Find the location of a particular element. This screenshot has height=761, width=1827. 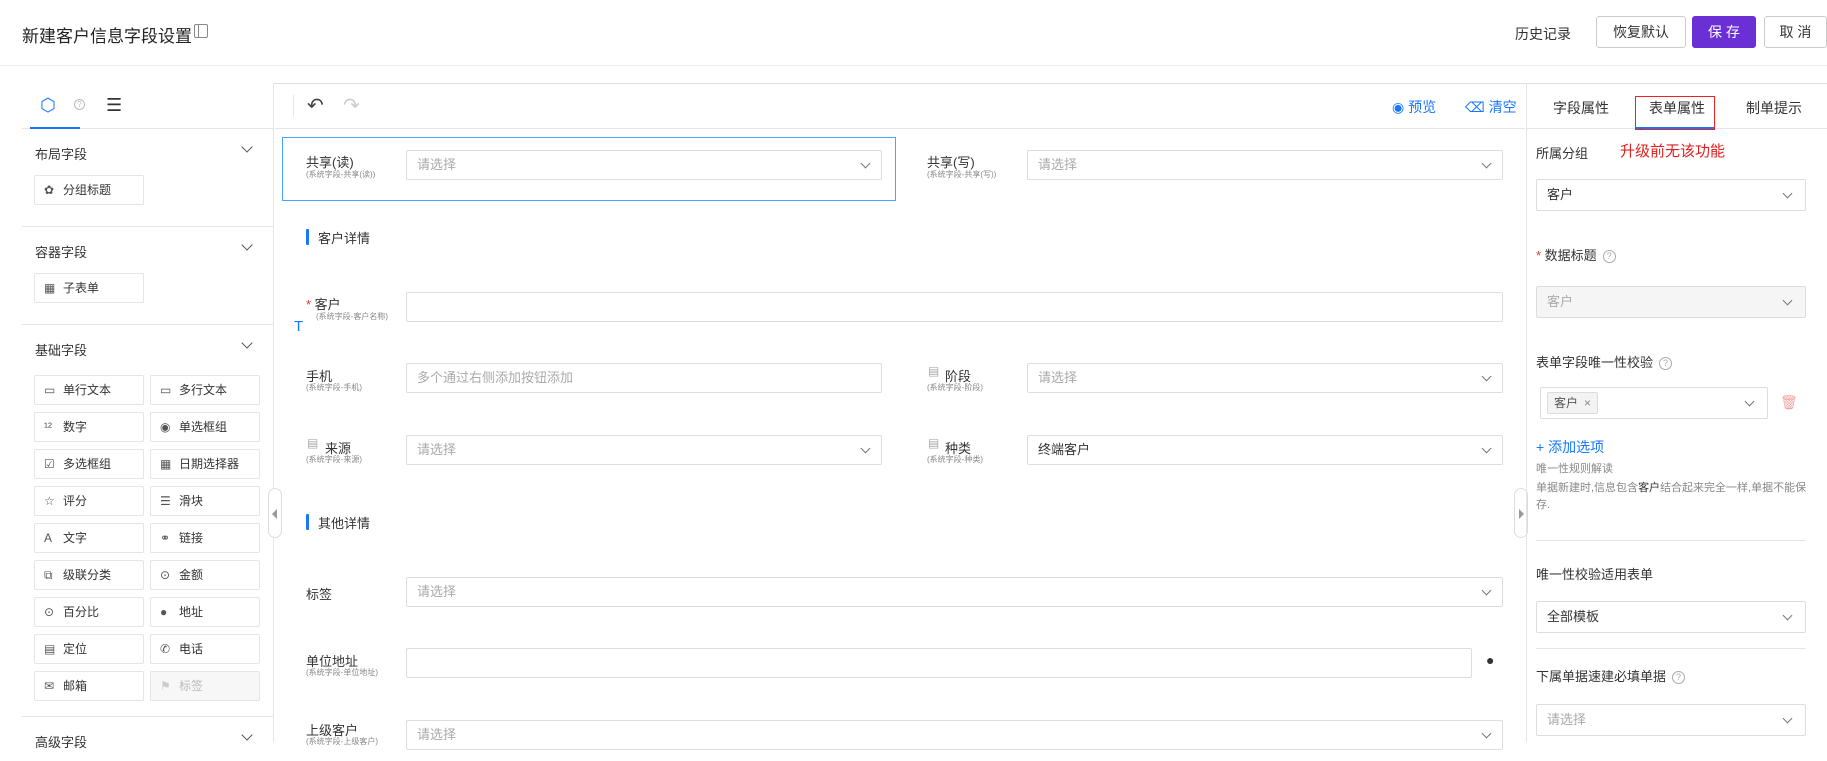

clear-button: ⌫ 清空 is located at coordinates (1491, 107).